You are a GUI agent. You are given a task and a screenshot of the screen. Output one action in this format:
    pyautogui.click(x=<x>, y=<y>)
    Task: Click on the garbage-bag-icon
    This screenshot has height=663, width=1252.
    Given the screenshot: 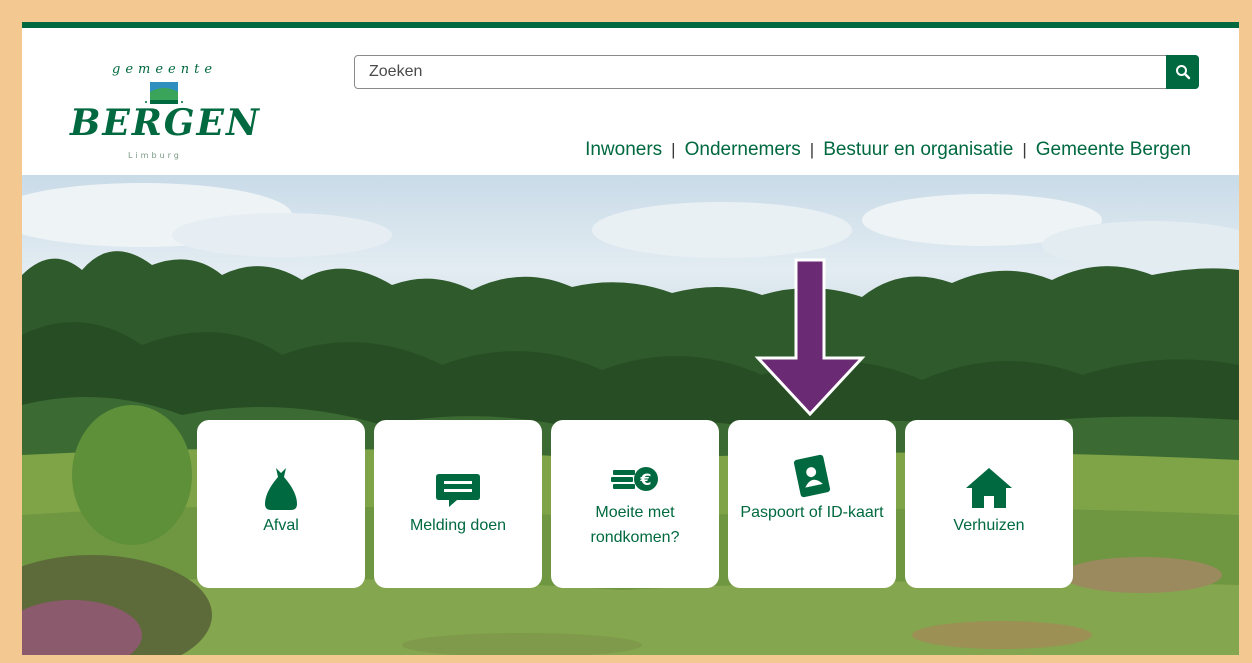 What is the action you would take?
    pyautogui.click(x=281, y=487)
    